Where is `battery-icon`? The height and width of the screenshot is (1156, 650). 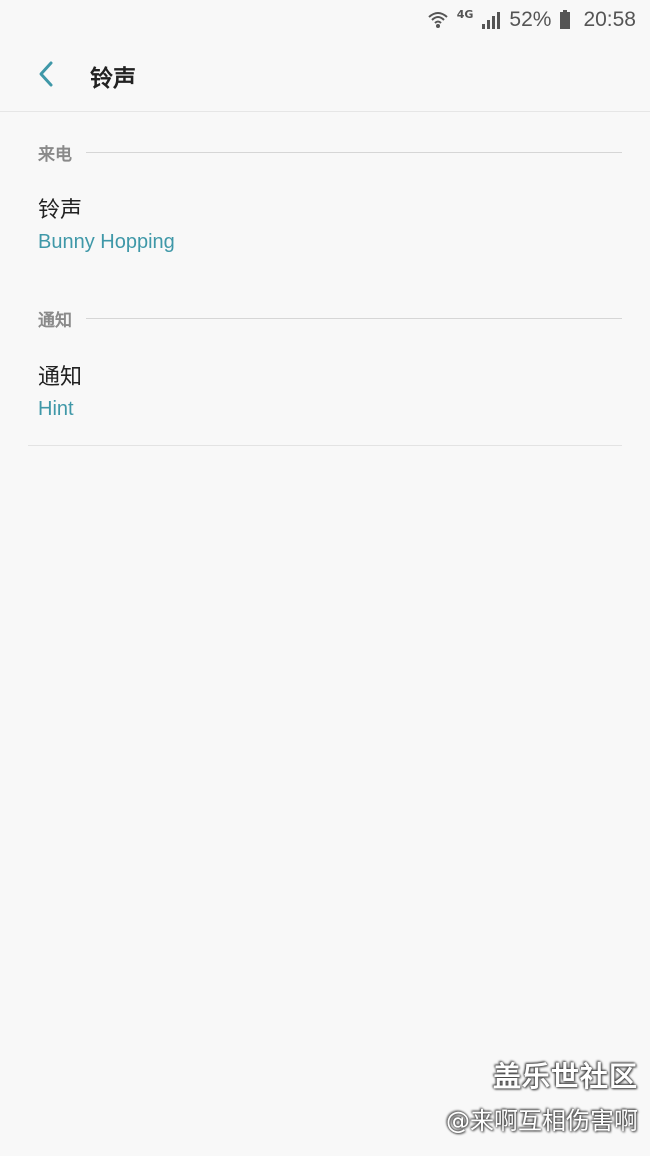
battery-icon is located at coordinates (565, 20).